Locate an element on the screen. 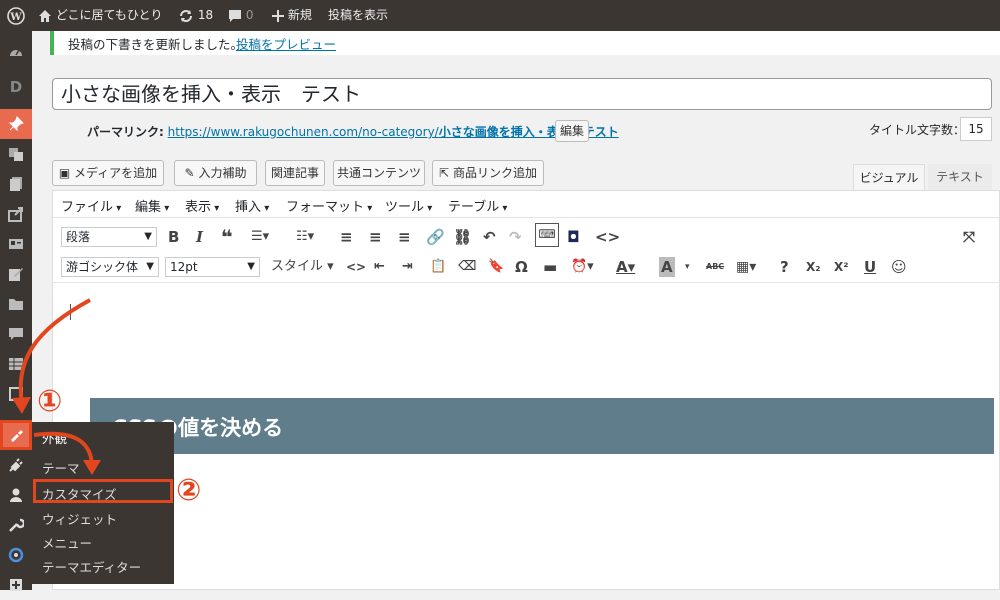 The width and height of the screenshot is (1000, 600). updates-count: 18 is located at coordinates (205, 15).